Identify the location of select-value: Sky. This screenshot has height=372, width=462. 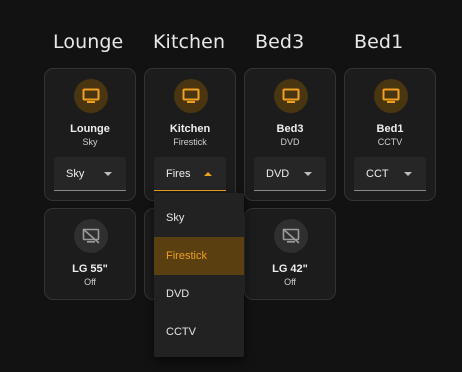
(75, 174).